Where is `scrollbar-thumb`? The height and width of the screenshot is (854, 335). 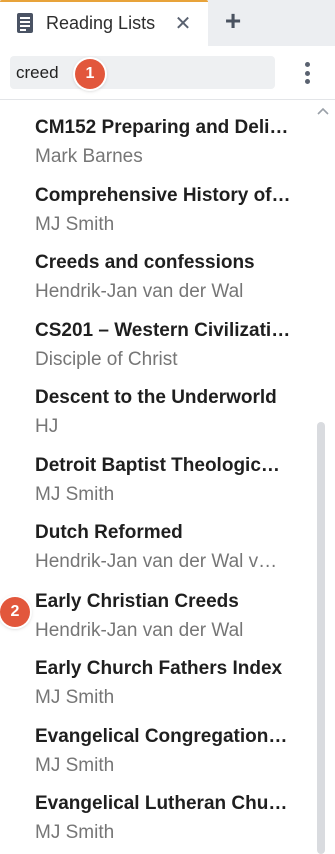 scrollbar-thumb is located at coordinates (321, 638).